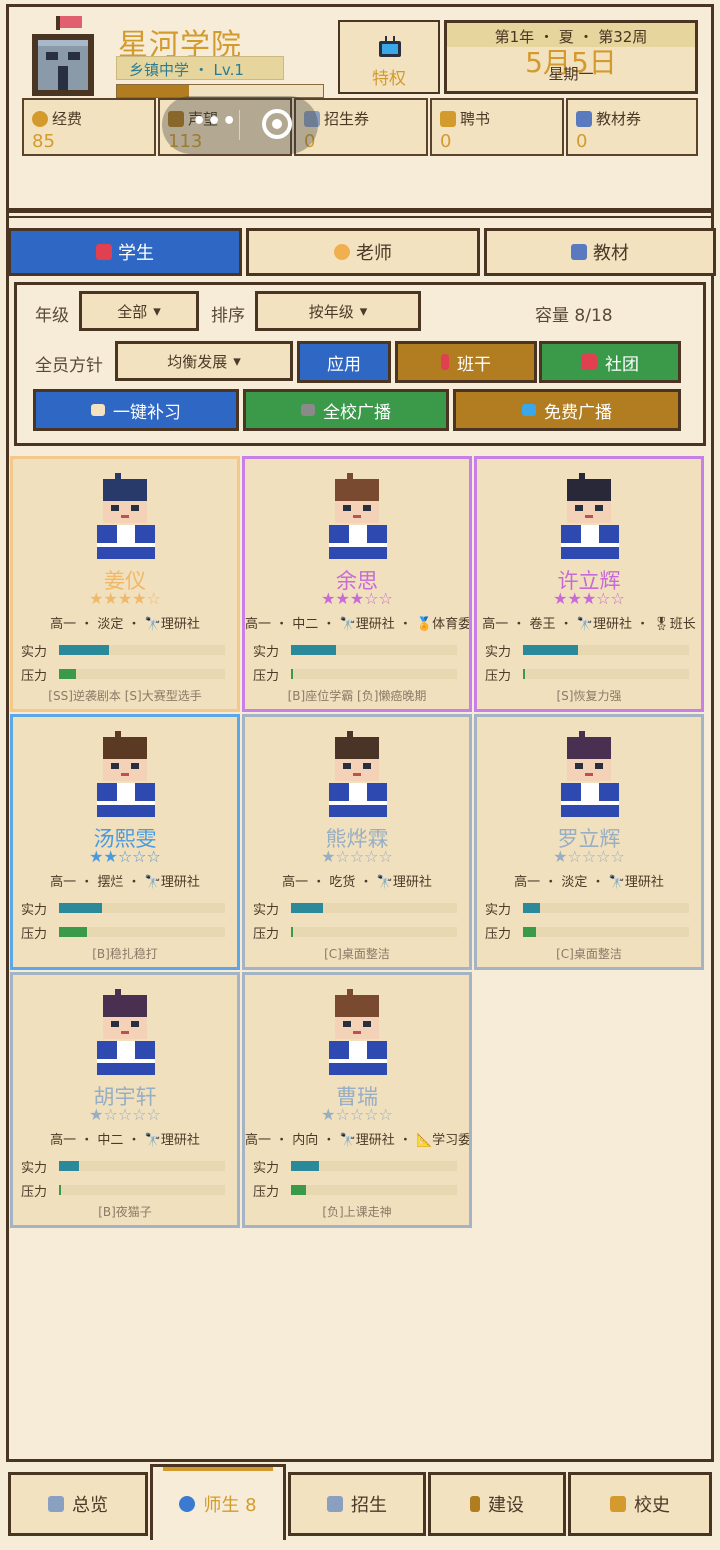 Image resolution: width=720 pixels, height=1550 pixels. What do you see at coordinates (640, 1504) in the screenshot?
I see `nav-history: 校史` at bounding box center [640, 1504].